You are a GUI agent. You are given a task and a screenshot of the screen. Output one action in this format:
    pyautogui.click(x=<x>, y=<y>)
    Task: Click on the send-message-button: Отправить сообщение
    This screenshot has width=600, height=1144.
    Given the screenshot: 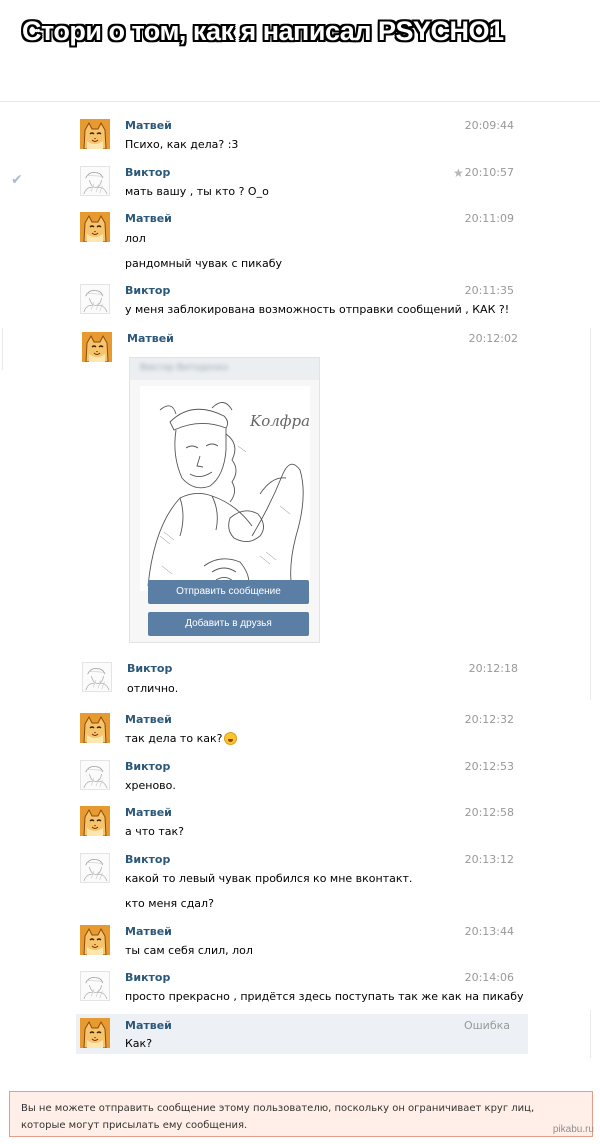 What is the action you would take?
    pyautogui.click(x=228, y=592)
    